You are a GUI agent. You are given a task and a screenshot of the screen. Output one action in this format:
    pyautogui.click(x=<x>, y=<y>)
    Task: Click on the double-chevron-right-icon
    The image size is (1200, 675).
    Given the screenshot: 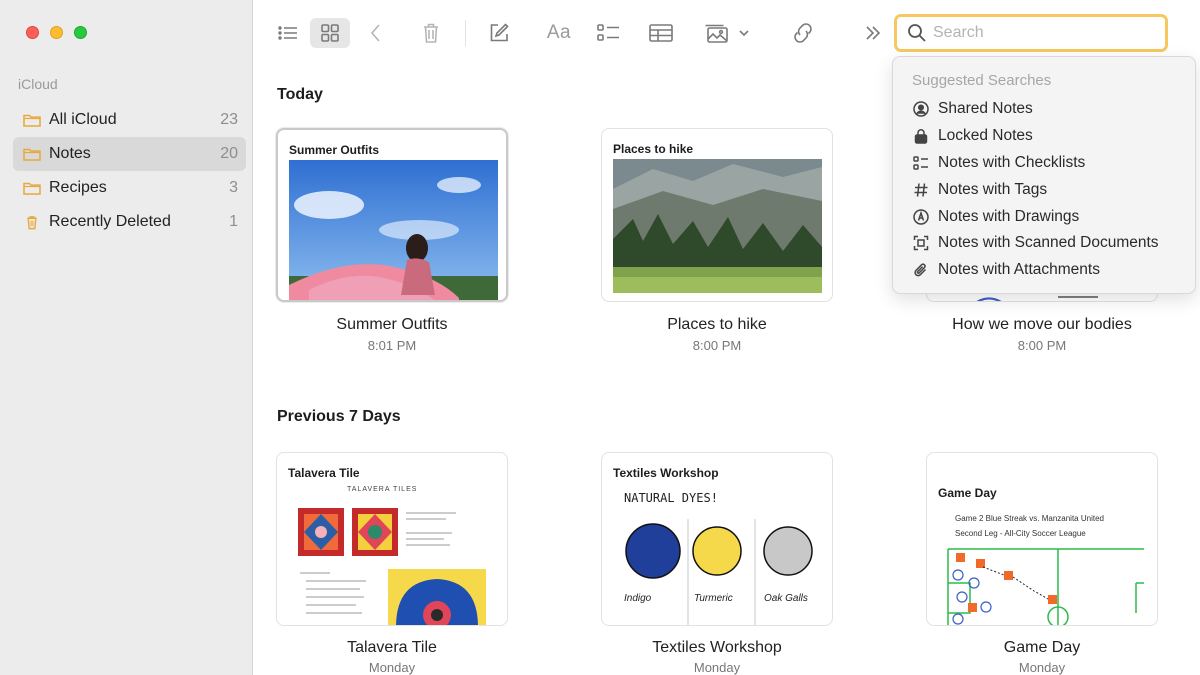 What is the action you would take?
    pyautogui.click(x=873, y=33)
    